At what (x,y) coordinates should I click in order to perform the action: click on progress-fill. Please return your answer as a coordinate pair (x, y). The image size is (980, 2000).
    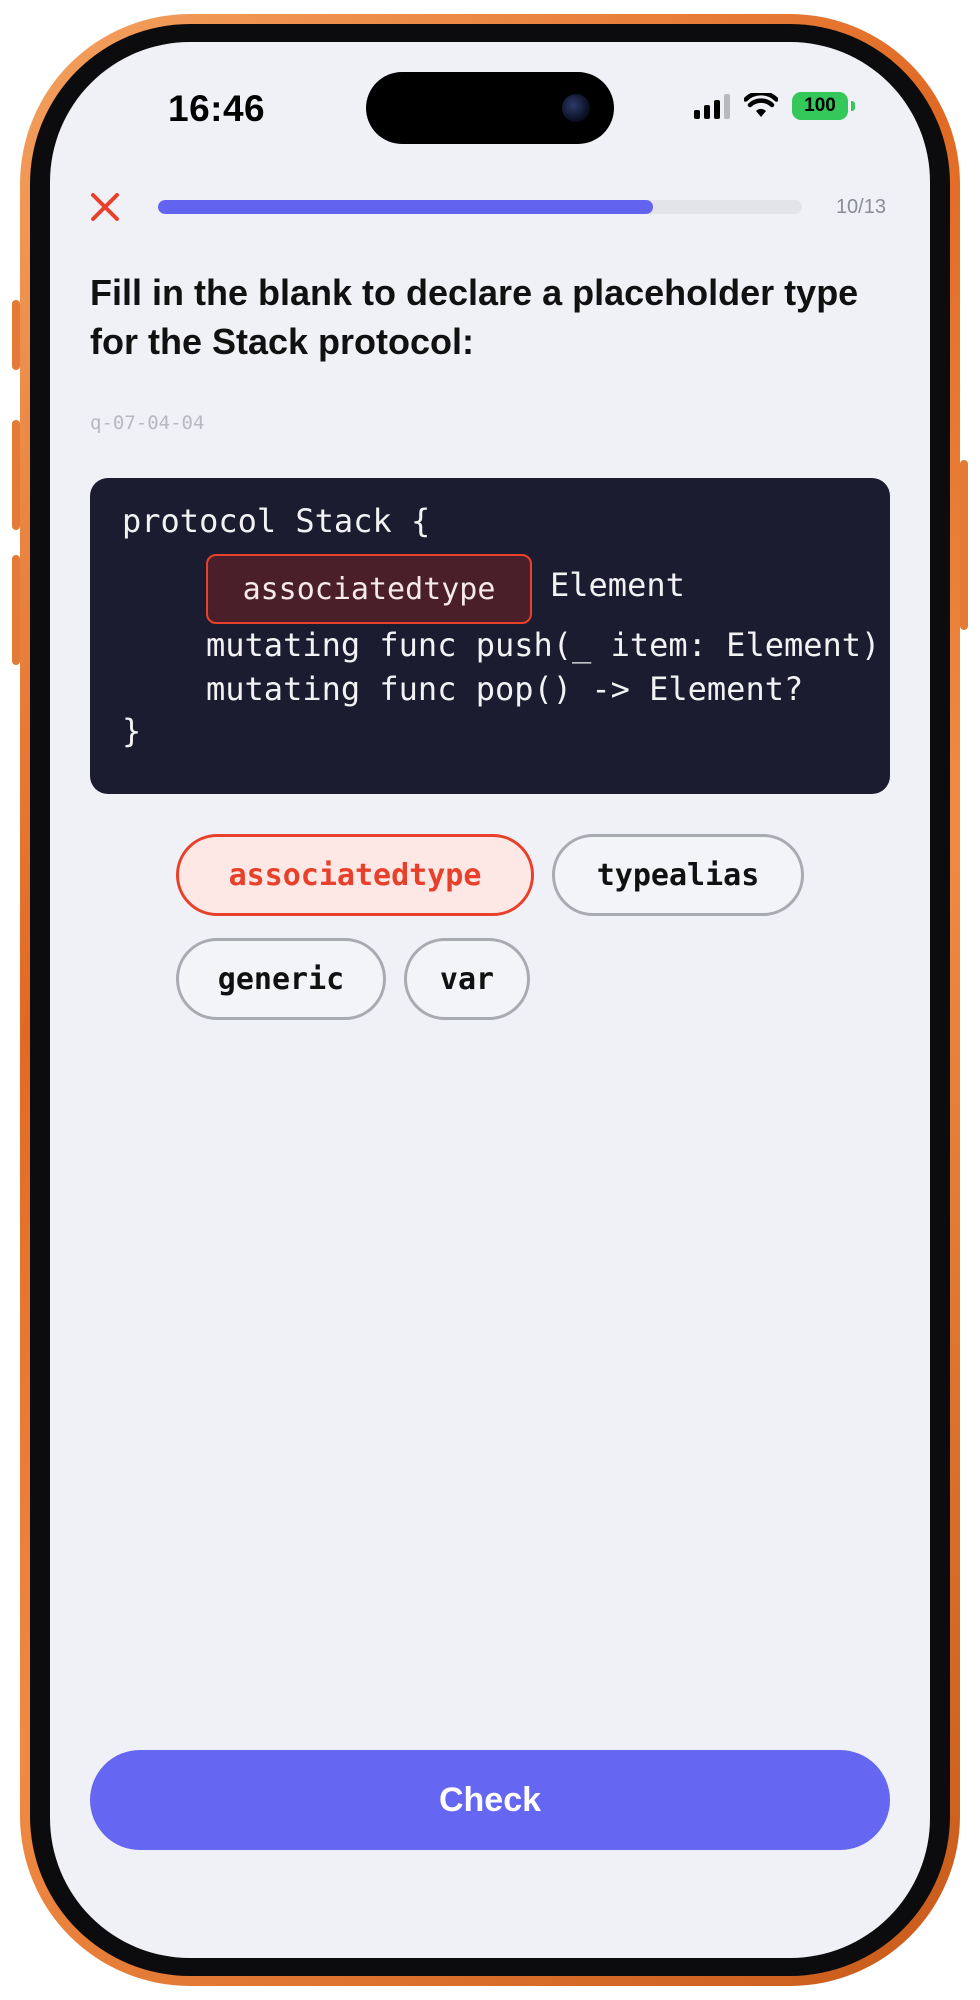
    Looking at the image, I should click on (406, 207).